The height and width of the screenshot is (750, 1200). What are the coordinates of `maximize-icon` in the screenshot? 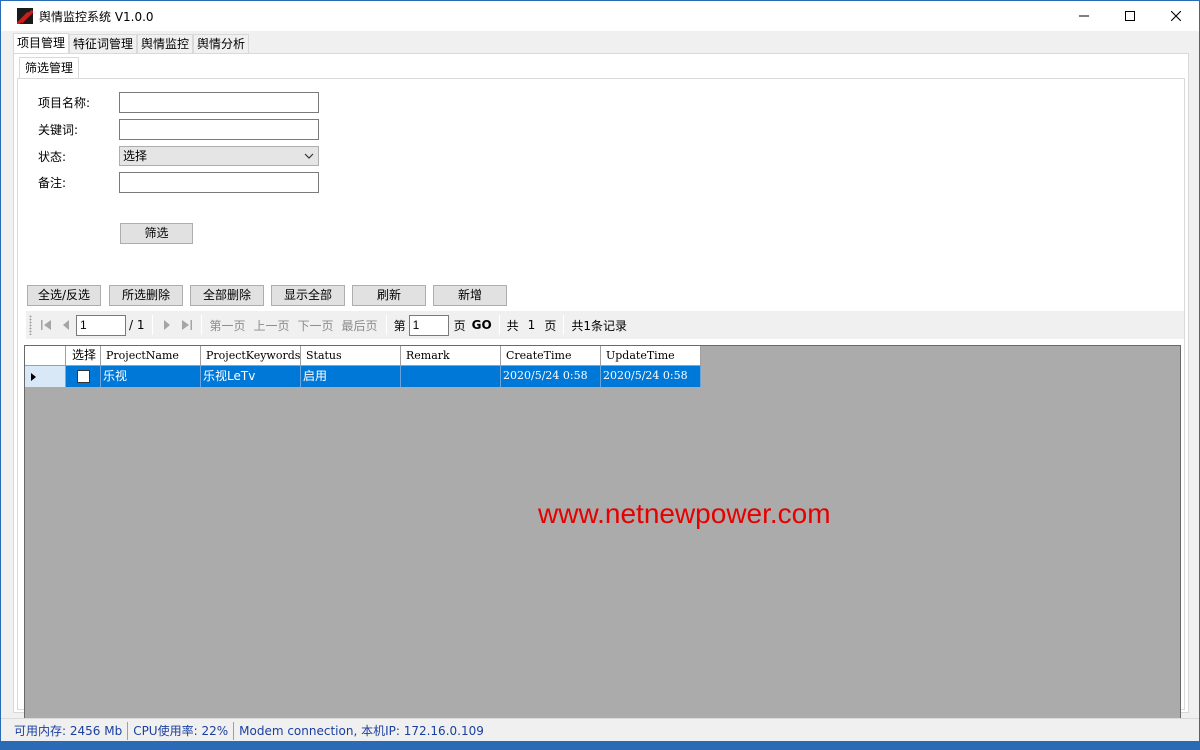 It's located at (1130, 16).